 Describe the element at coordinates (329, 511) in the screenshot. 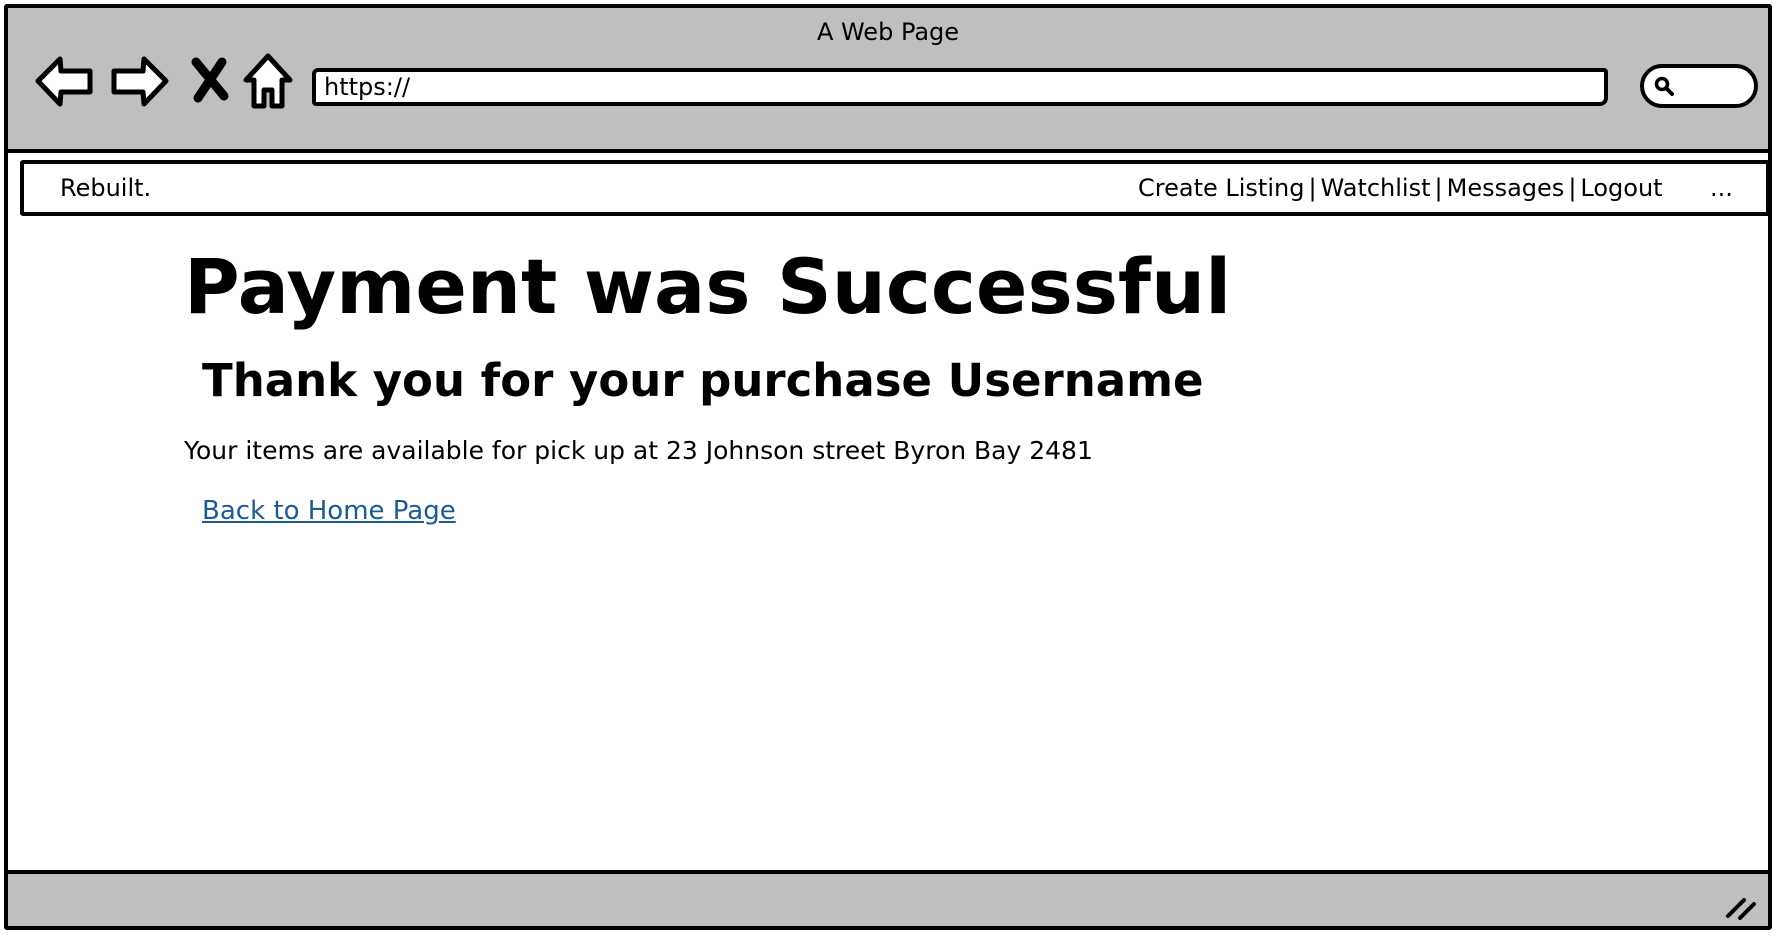

I see `back-to-home-link: Back to Home Page` at that location.